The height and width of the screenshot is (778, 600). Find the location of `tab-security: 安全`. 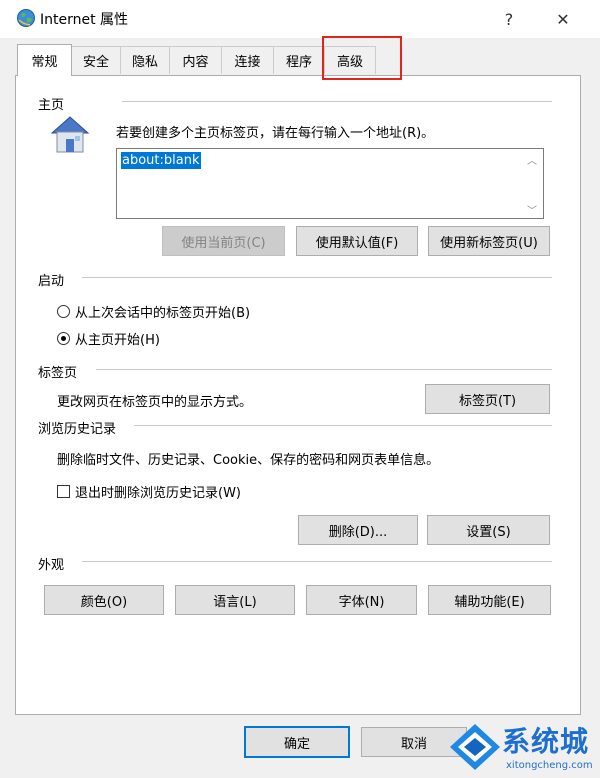

tab-security: 安全 is located at coordinates (96, 60).